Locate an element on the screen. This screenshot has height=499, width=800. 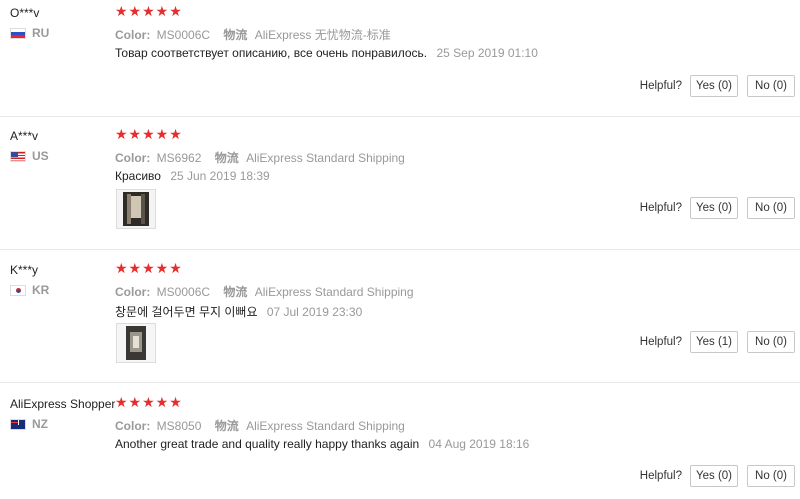
review-date: 07 Jul 2019 23:30 is located at coordinates (314, 312).